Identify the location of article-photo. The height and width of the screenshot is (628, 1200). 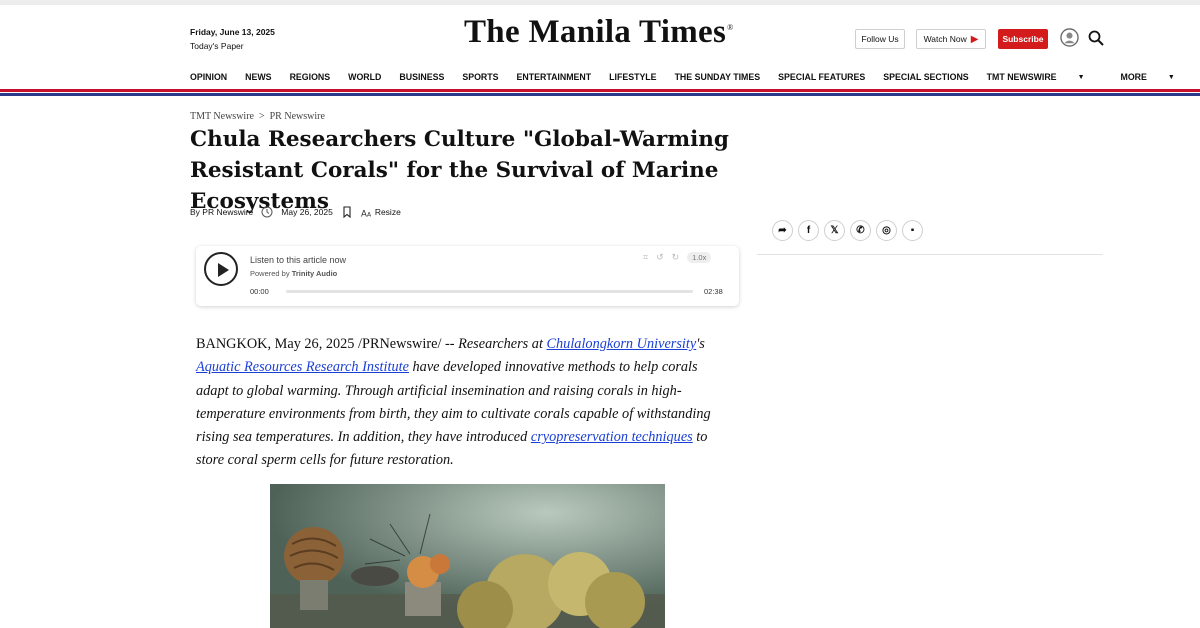
(467, 556).